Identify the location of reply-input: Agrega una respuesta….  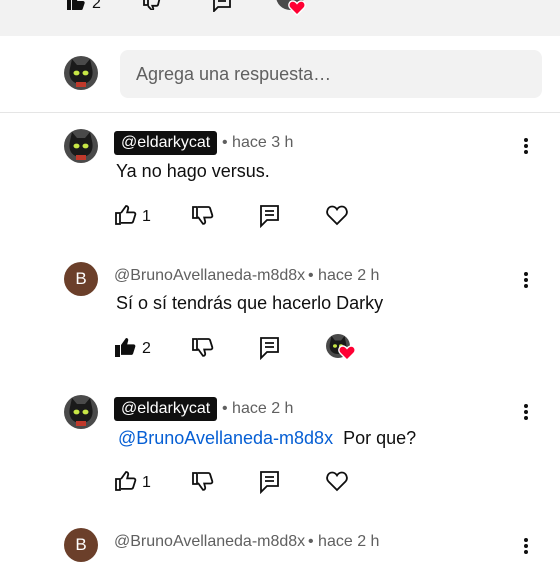
(331, 74).